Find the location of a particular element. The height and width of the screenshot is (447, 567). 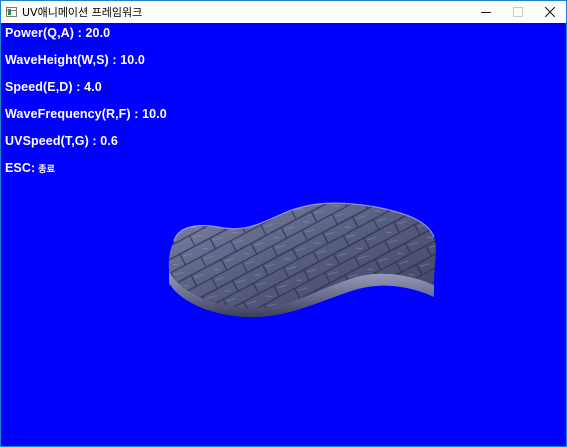

title-bar: UV애니메이션 프레임워크 is located at coordinates (283, 12).